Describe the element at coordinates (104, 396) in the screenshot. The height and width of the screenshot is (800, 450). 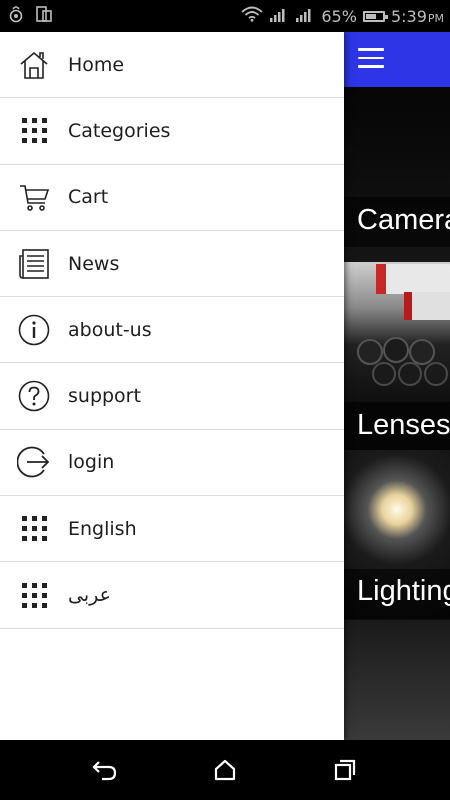
I see `drawer-item-label: support` at that location.